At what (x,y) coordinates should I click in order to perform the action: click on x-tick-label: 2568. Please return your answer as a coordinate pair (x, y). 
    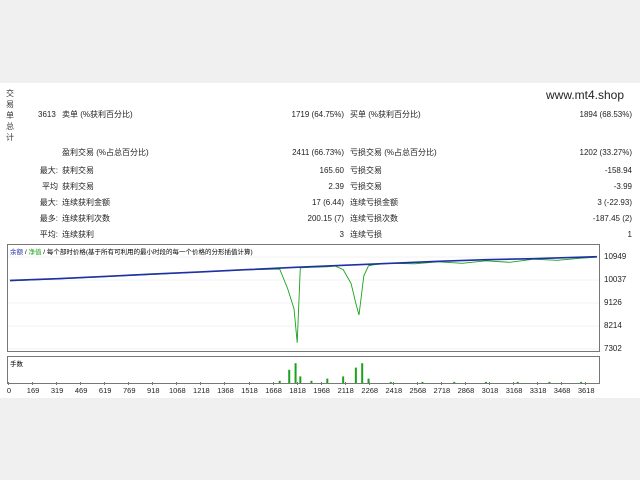
    Looking at the image, I should click on (418, 390).